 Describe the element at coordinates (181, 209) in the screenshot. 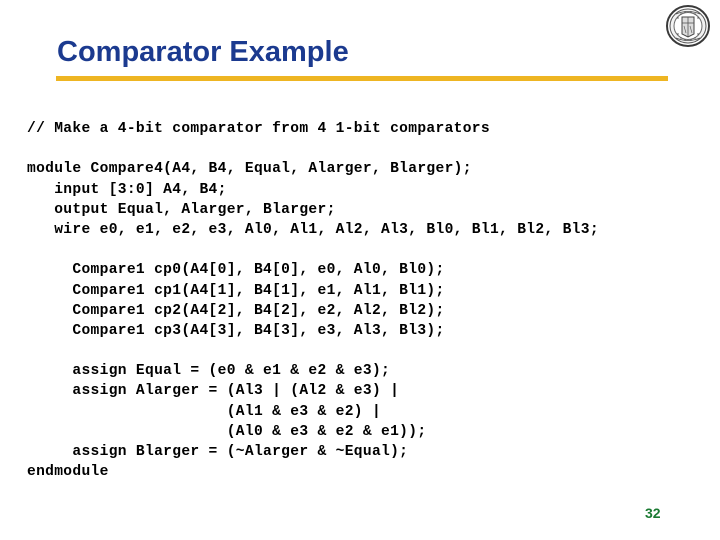

I see `code-line: output Equal, Alarger, Blarger;` at that location.